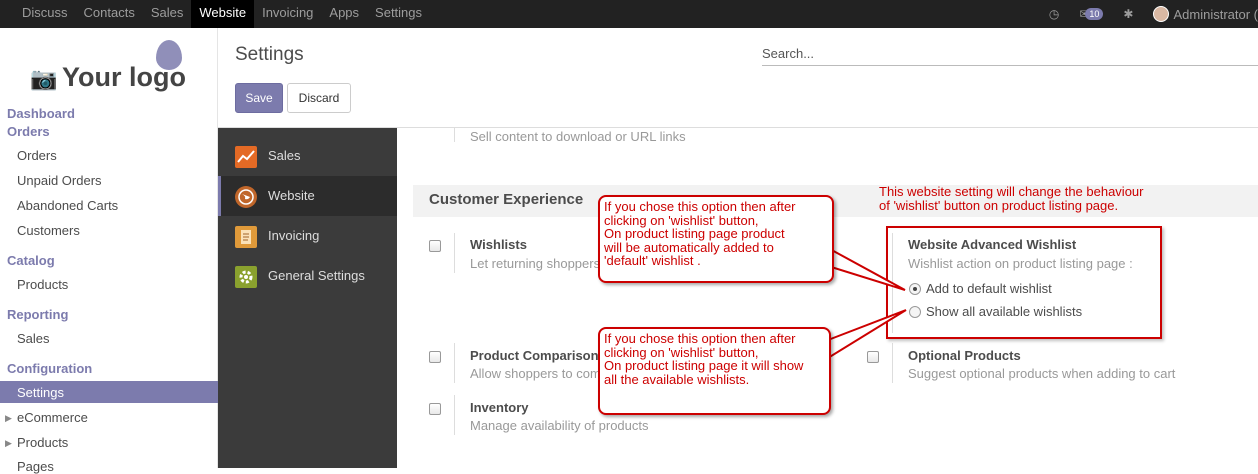  Describe the element at coordinates (535, 263) in the screenshot. I see `wishlists-desc: Let returning shoppers` at that location.